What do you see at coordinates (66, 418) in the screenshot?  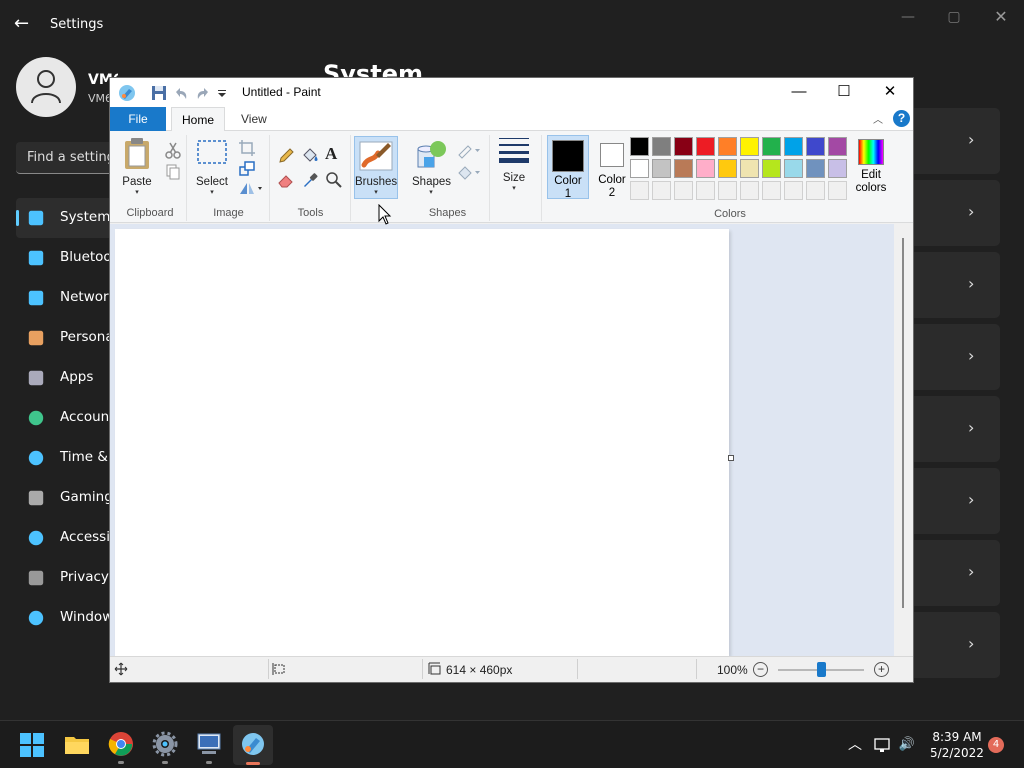 I see `sidebar-item-5: Accounts` at bounding box center [66, 418].